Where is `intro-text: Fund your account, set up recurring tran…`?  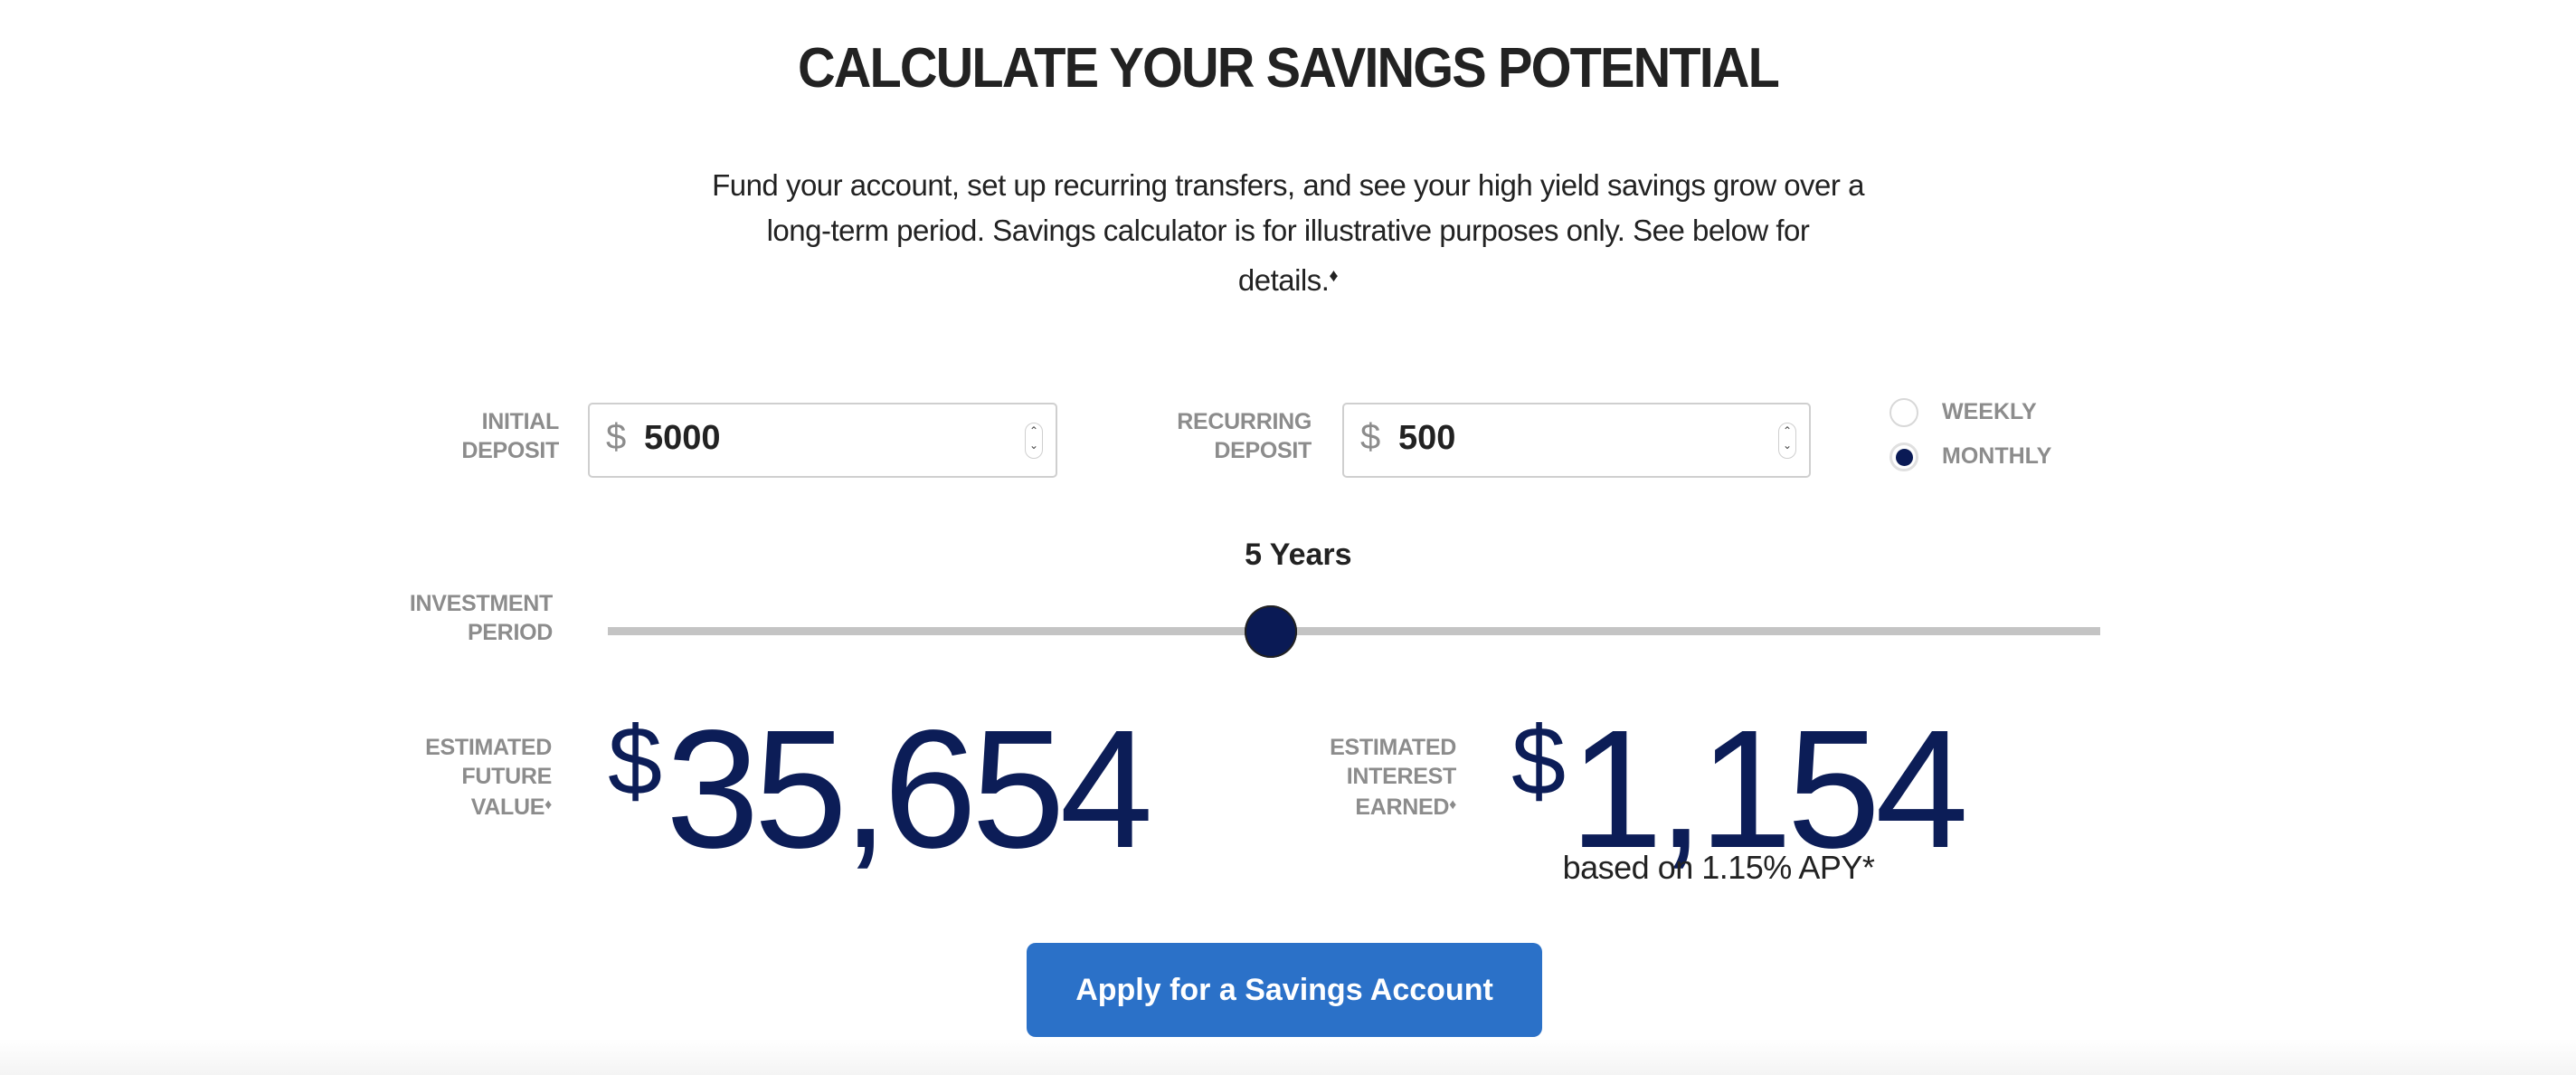
intro-text: Fund your account, set up recurring tran… is located at coordinates (1288, 233).